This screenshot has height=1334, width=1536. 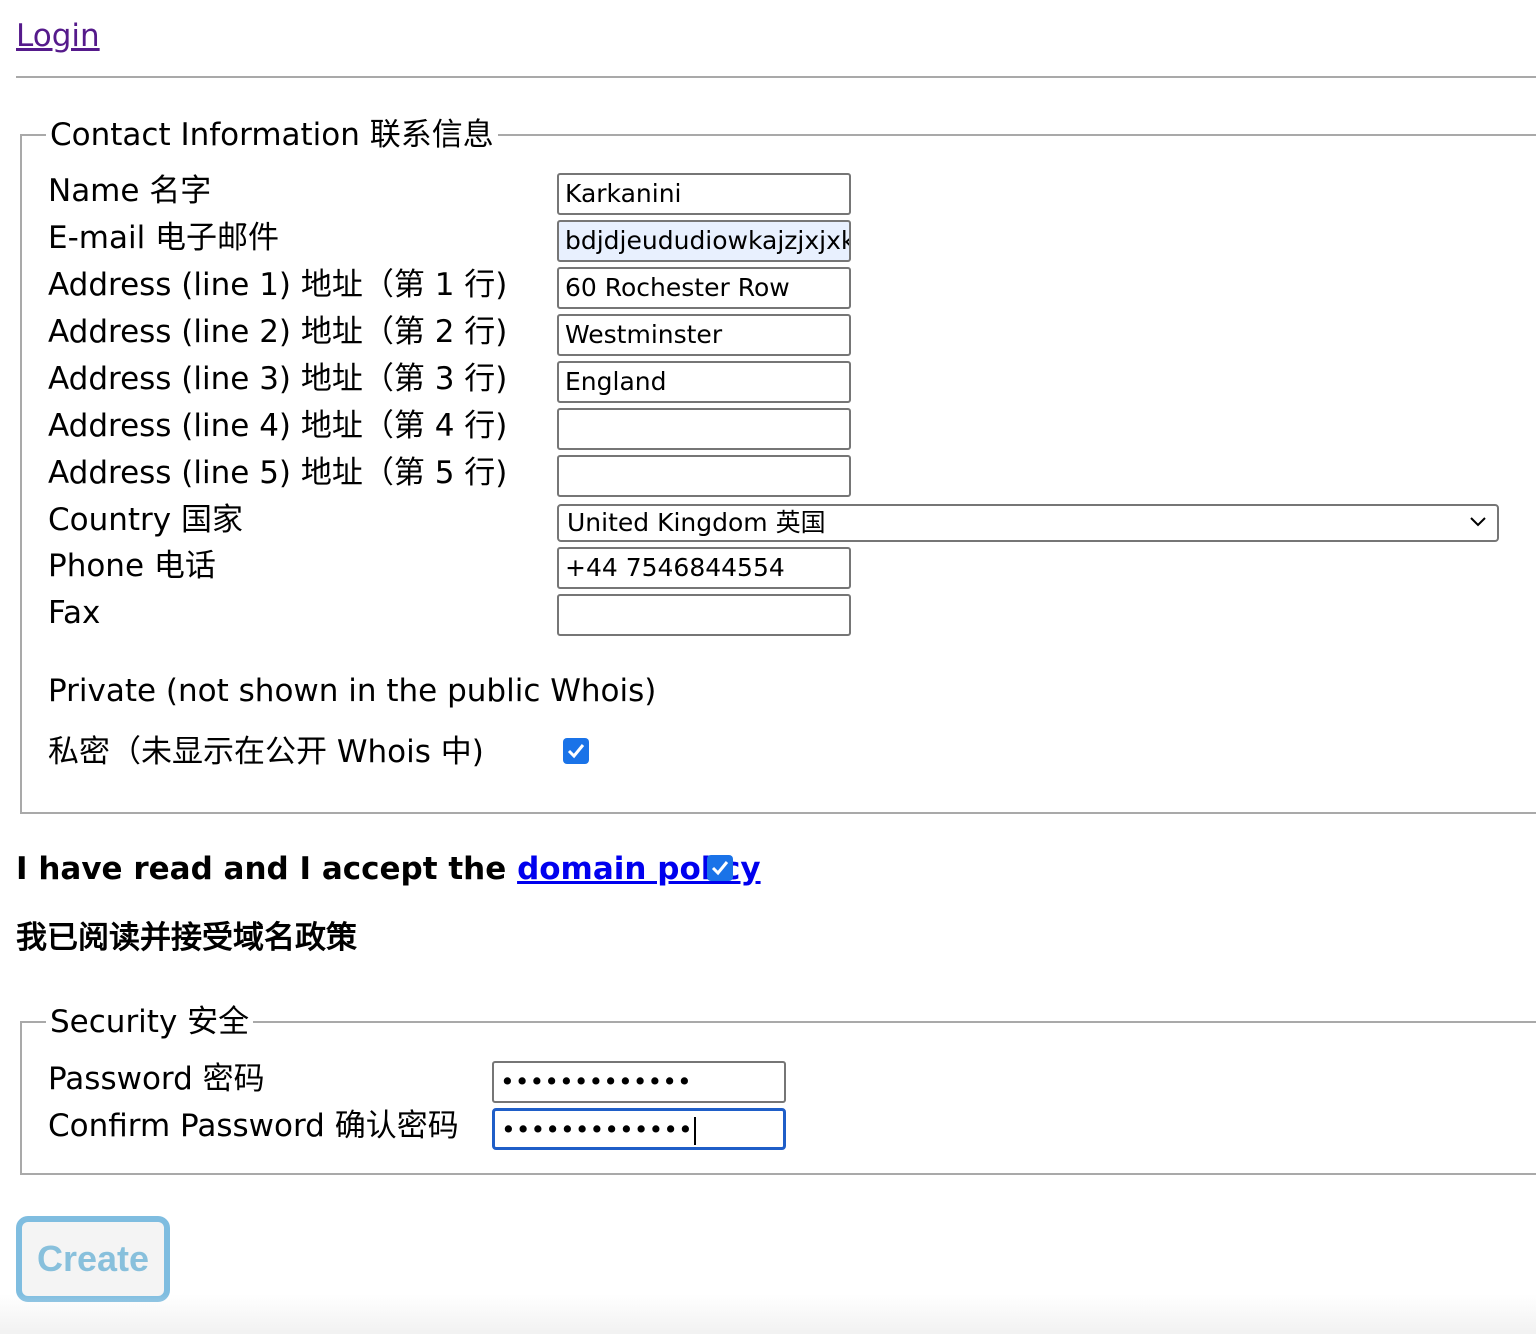 I want to click on address-line-2-input: Westminster, so click(x=704, y=335).